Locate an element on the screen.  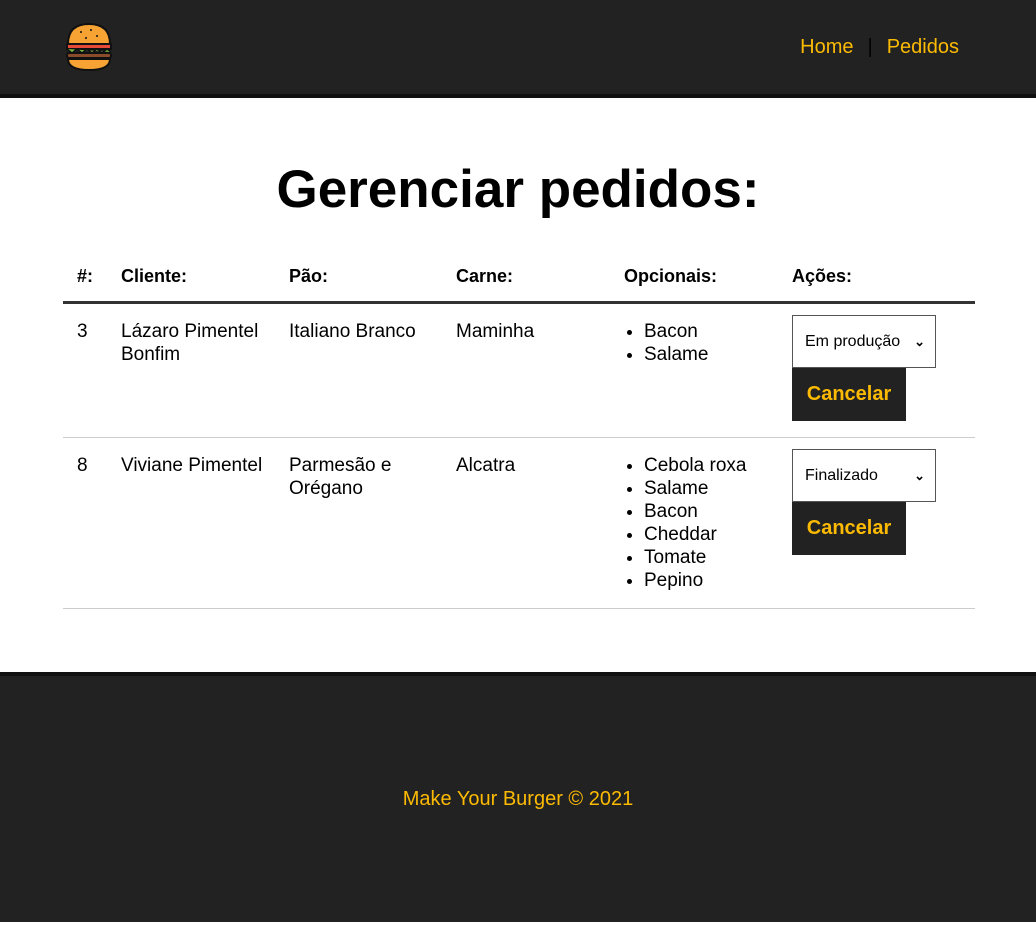
main-nav: Home | Pedidos is located at coordinates (879, 47).